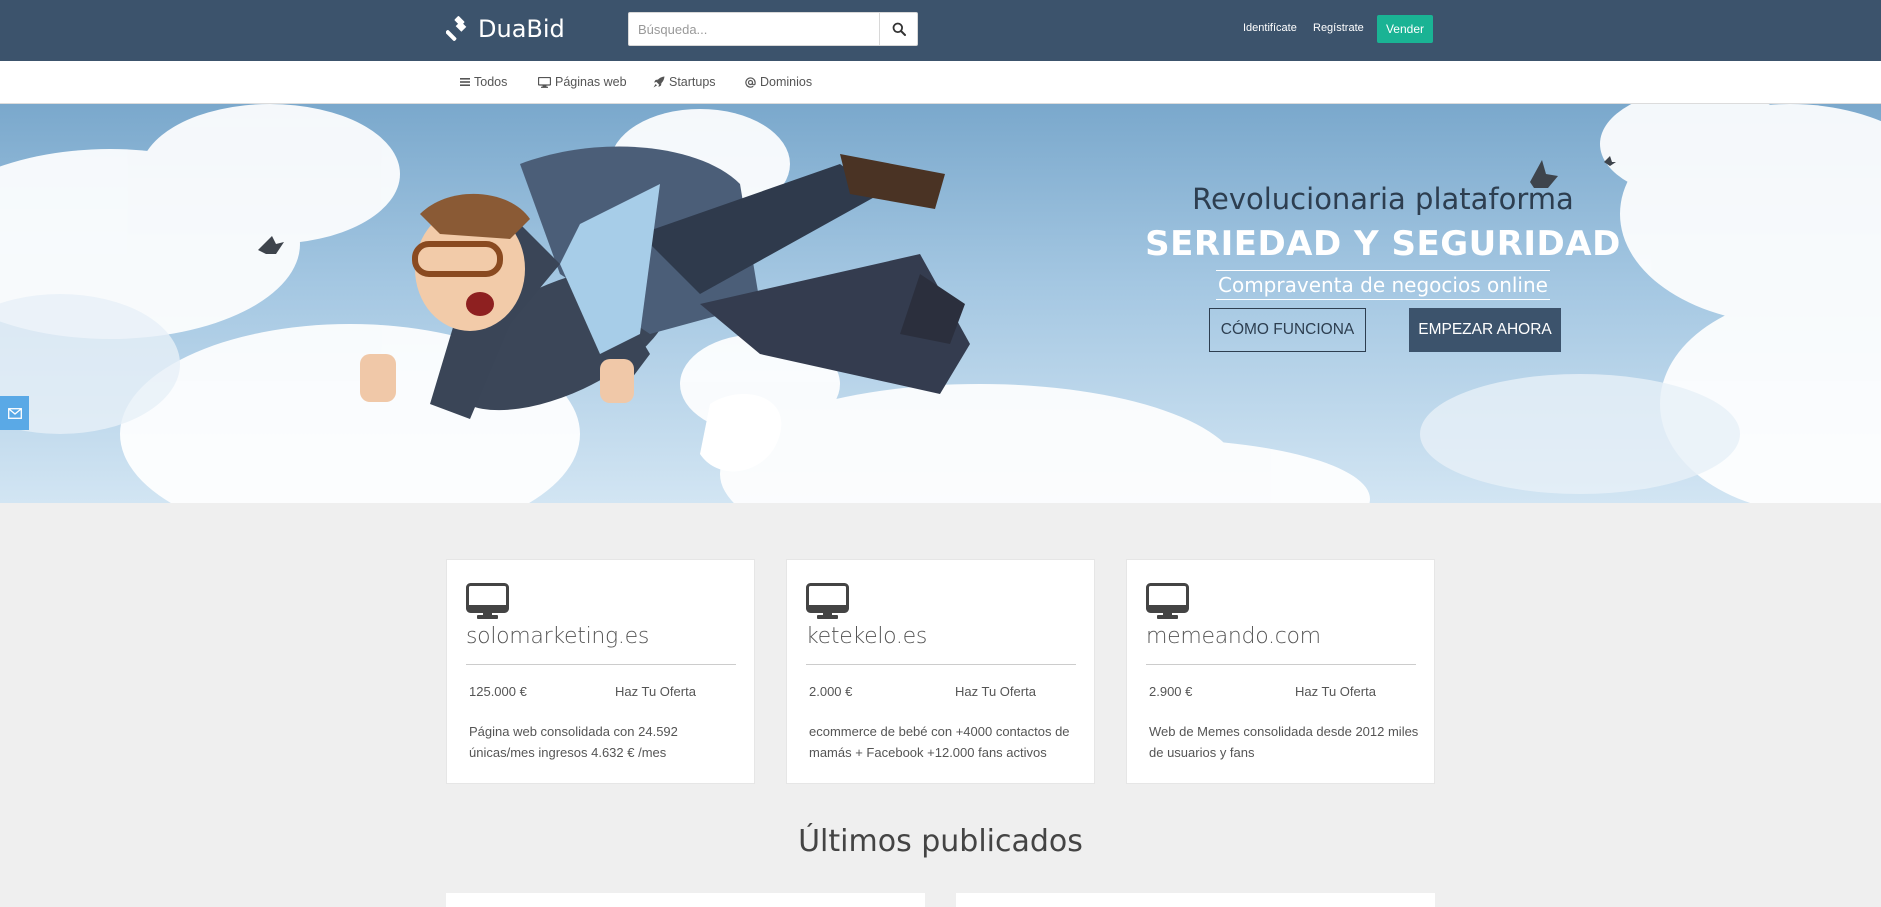 The height and width of the screenshot is (907, 1881). I want to click on listing-name: solomarketing.es, so click(557, 636).